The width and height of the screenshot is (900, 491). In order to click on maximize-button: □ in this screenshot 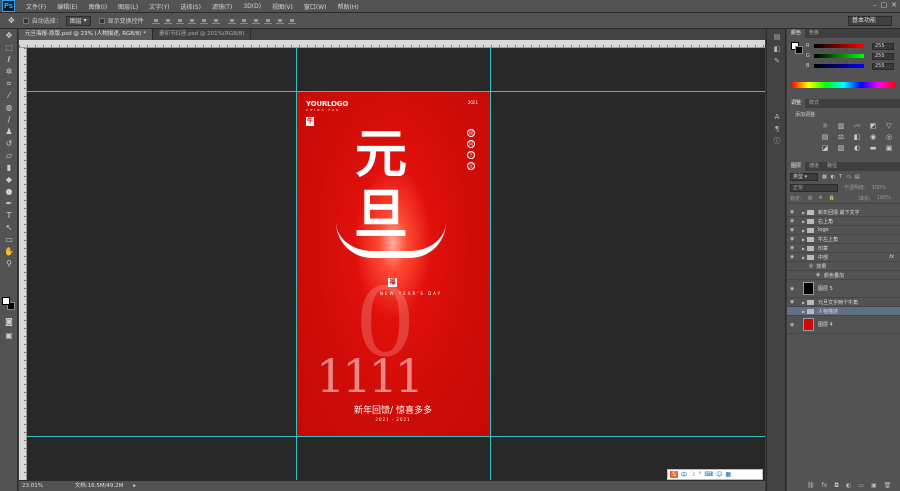, I will do `click(884, 5)`.